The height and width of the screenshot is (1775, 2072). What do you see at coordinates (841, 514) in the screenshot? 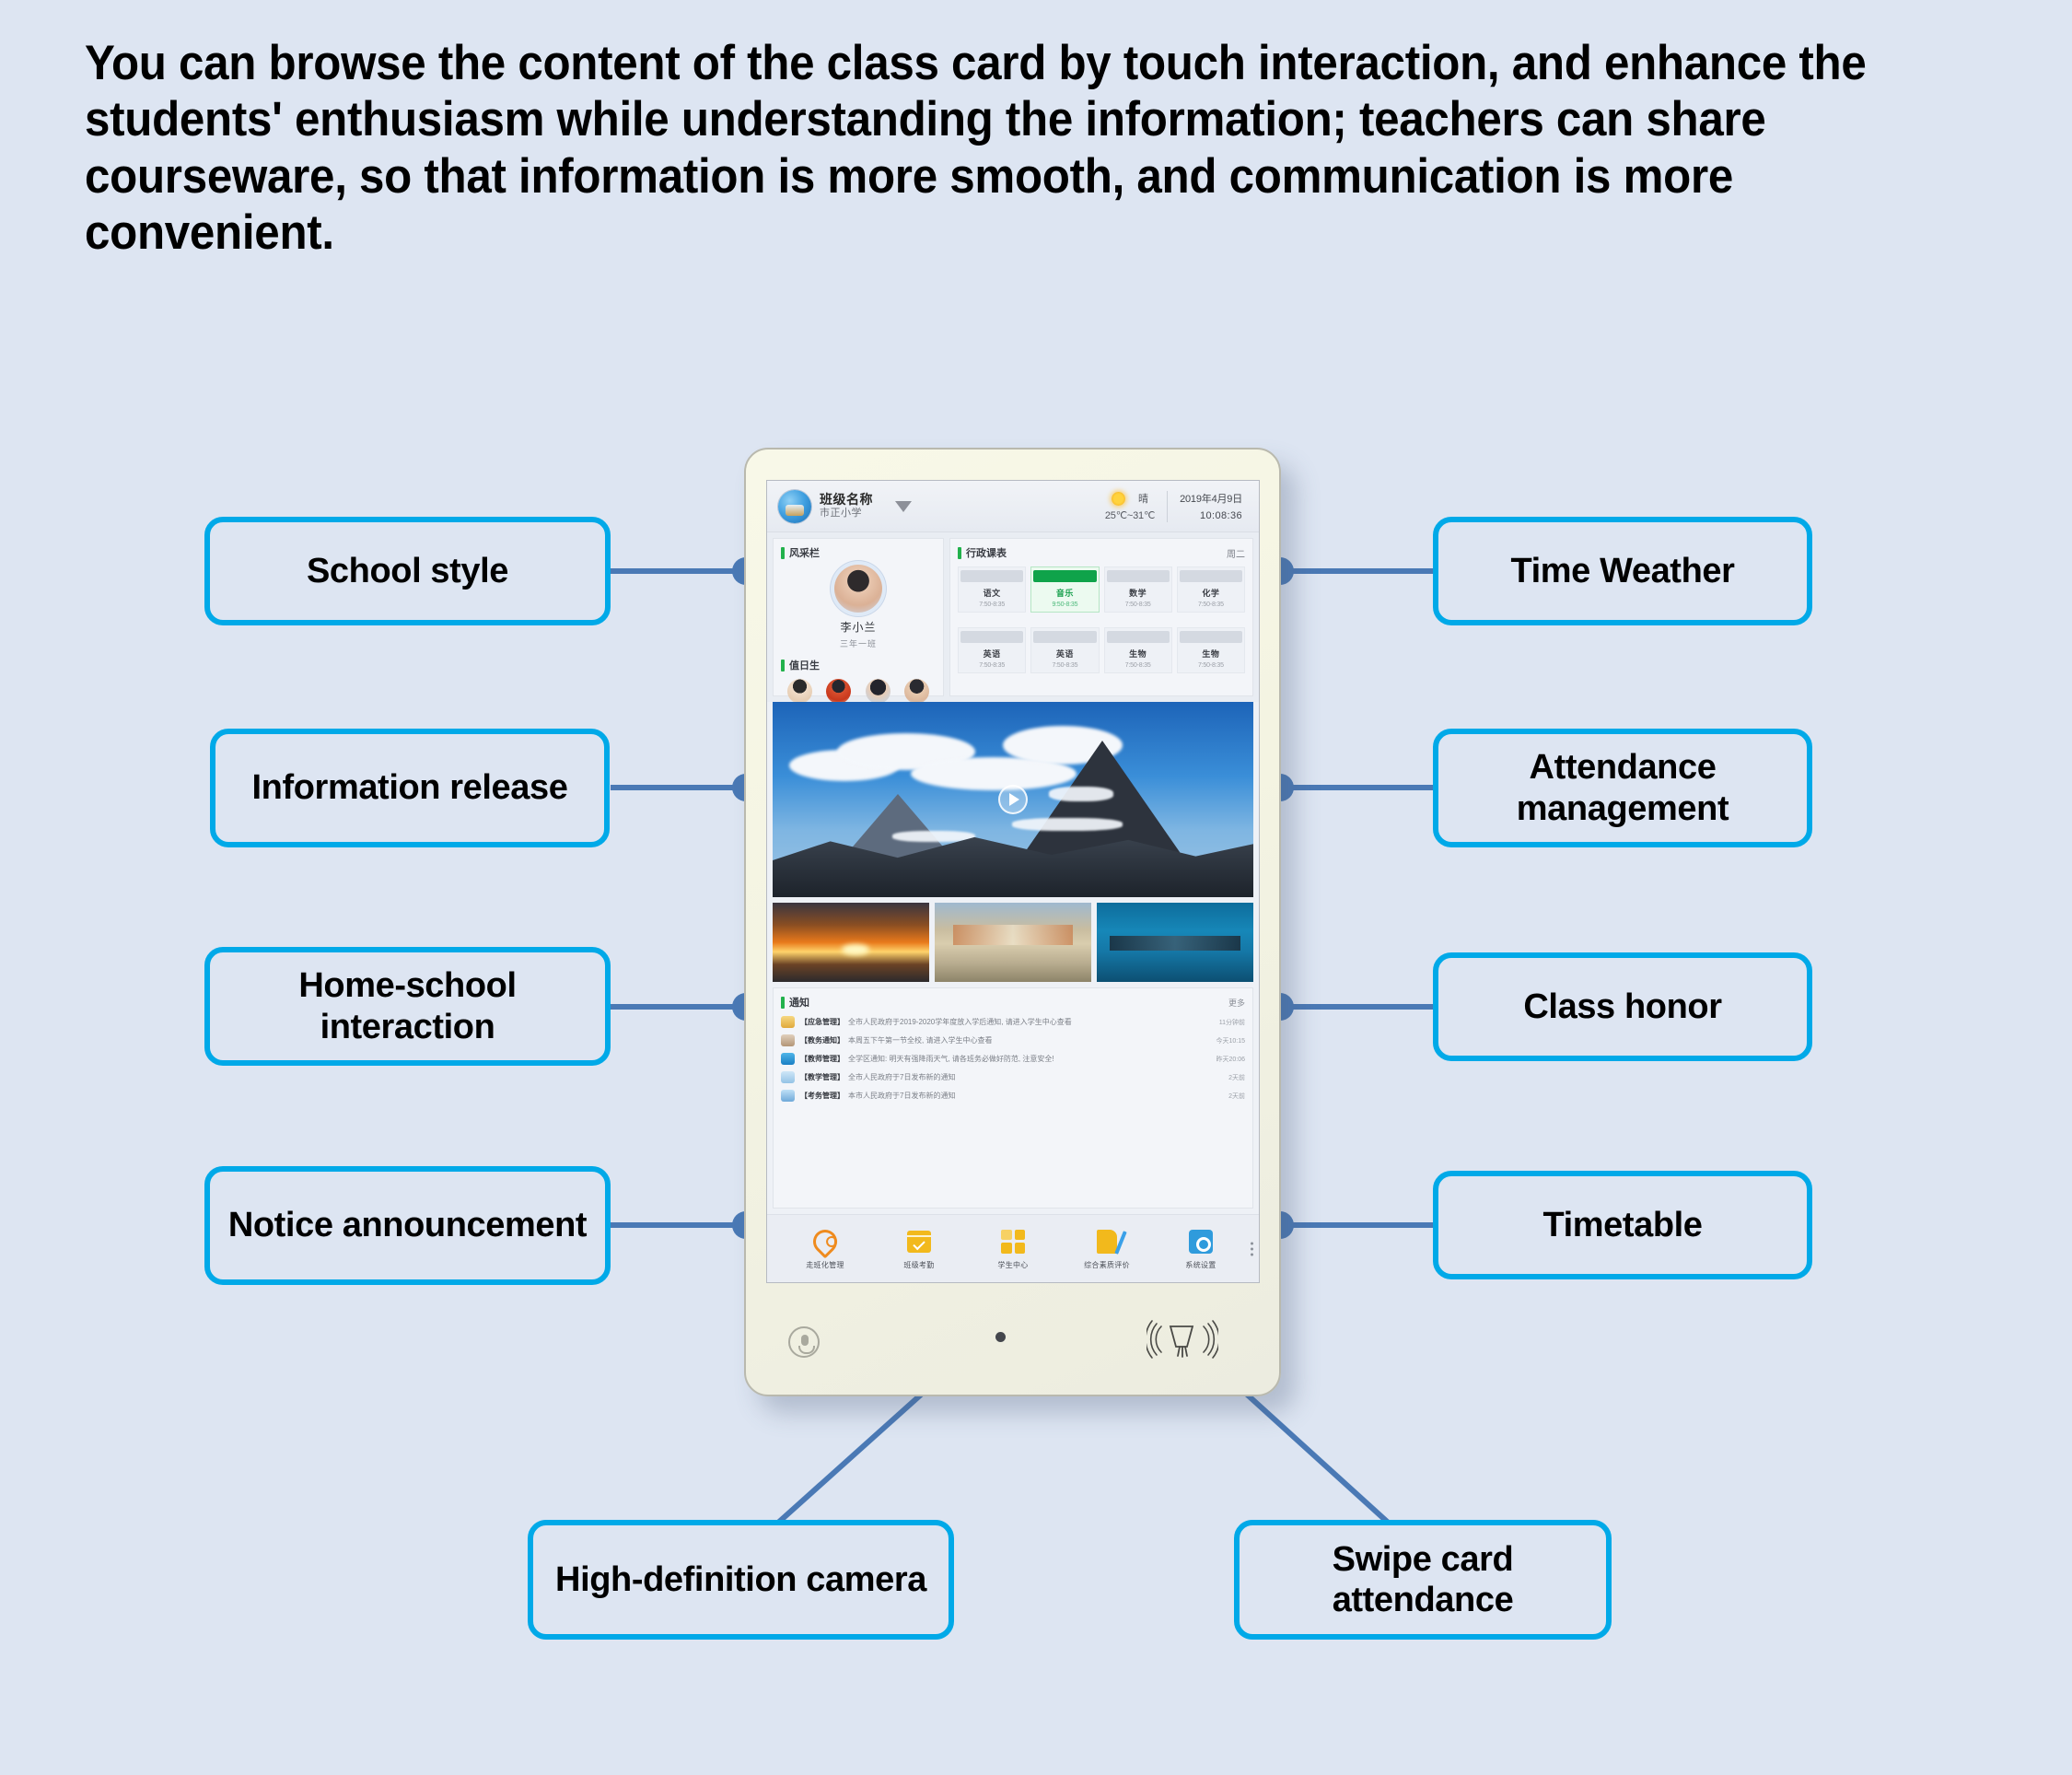
I see `school-name: 市正小学` at bounding box center [841, 514].